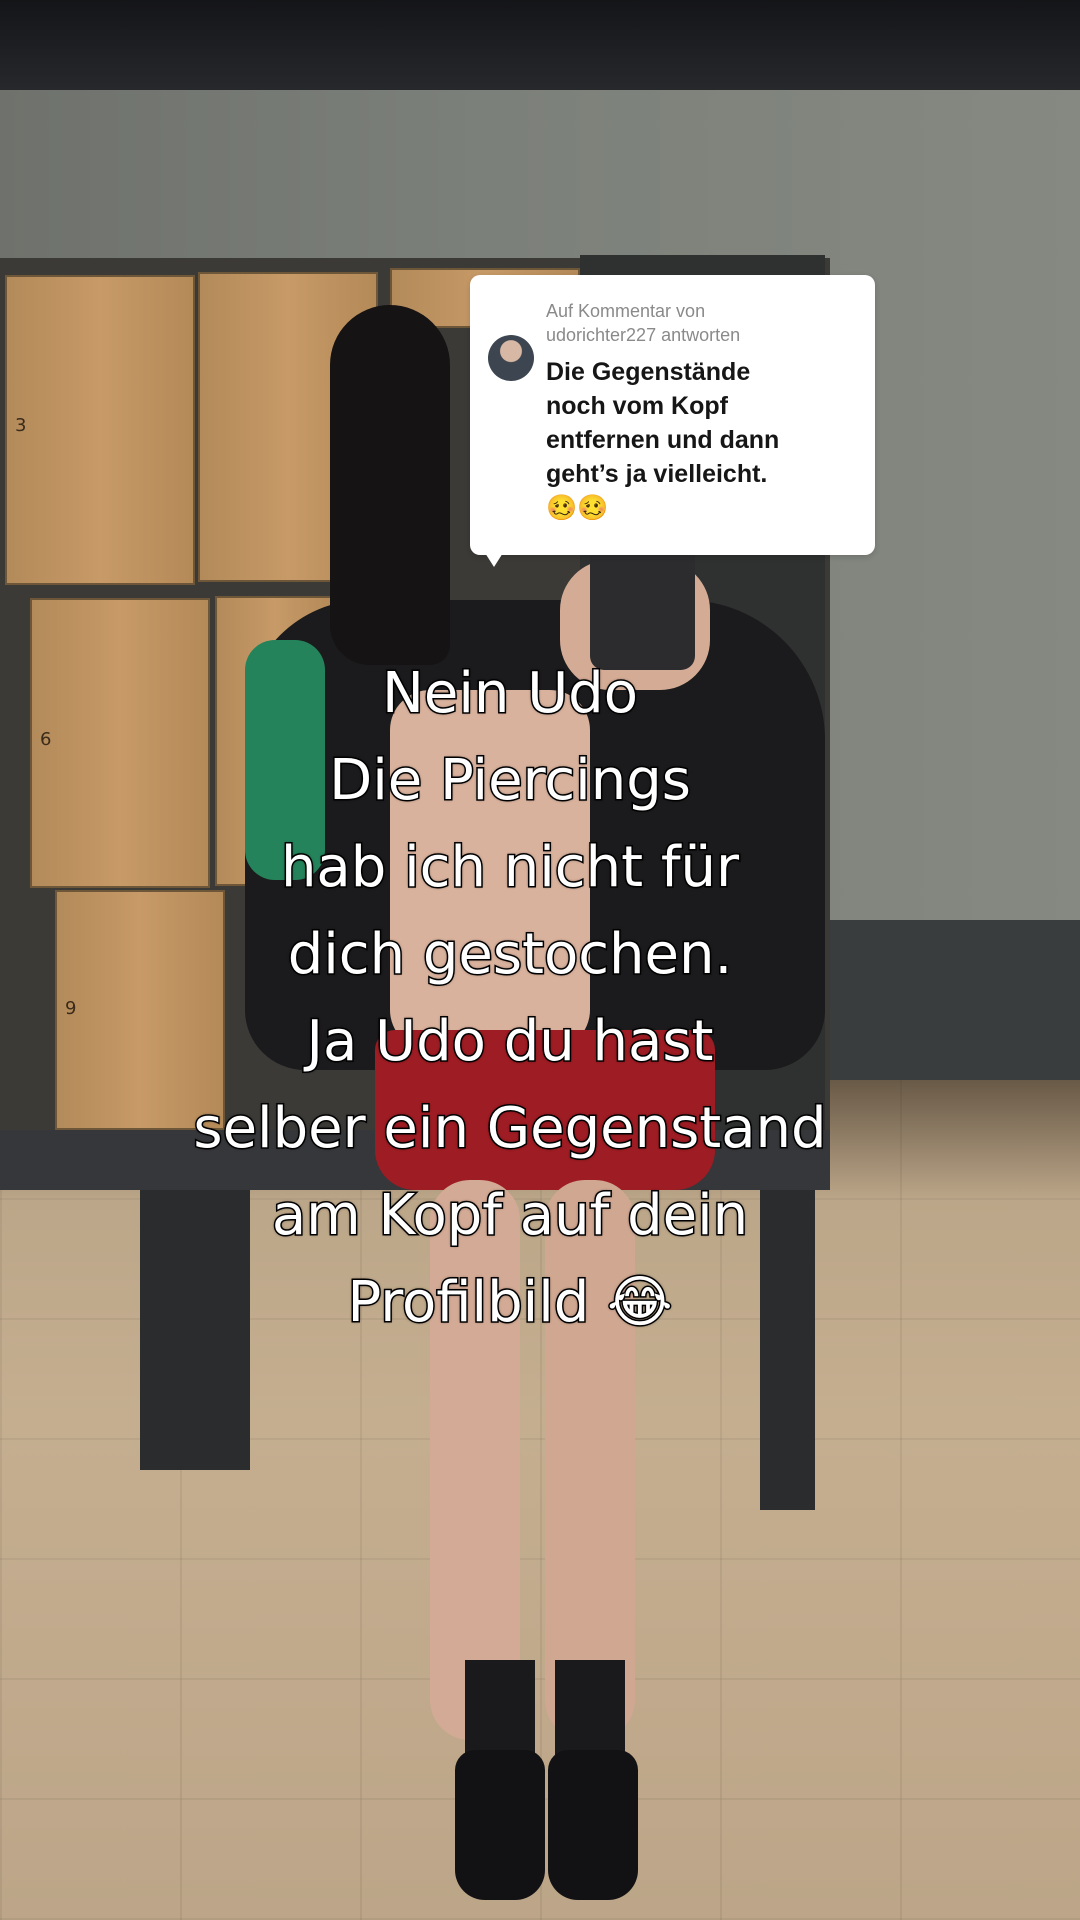  What do you see at coordinates (494, 556) in the screenshot?
I see `sticker-tail` at bounding box center [494, 556].